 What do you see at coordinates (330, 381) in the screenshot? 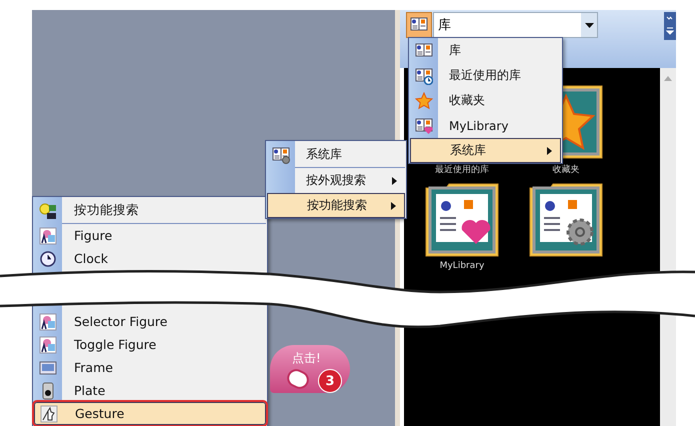
I see `step-badge: 3` at bounding box center [330, 381].